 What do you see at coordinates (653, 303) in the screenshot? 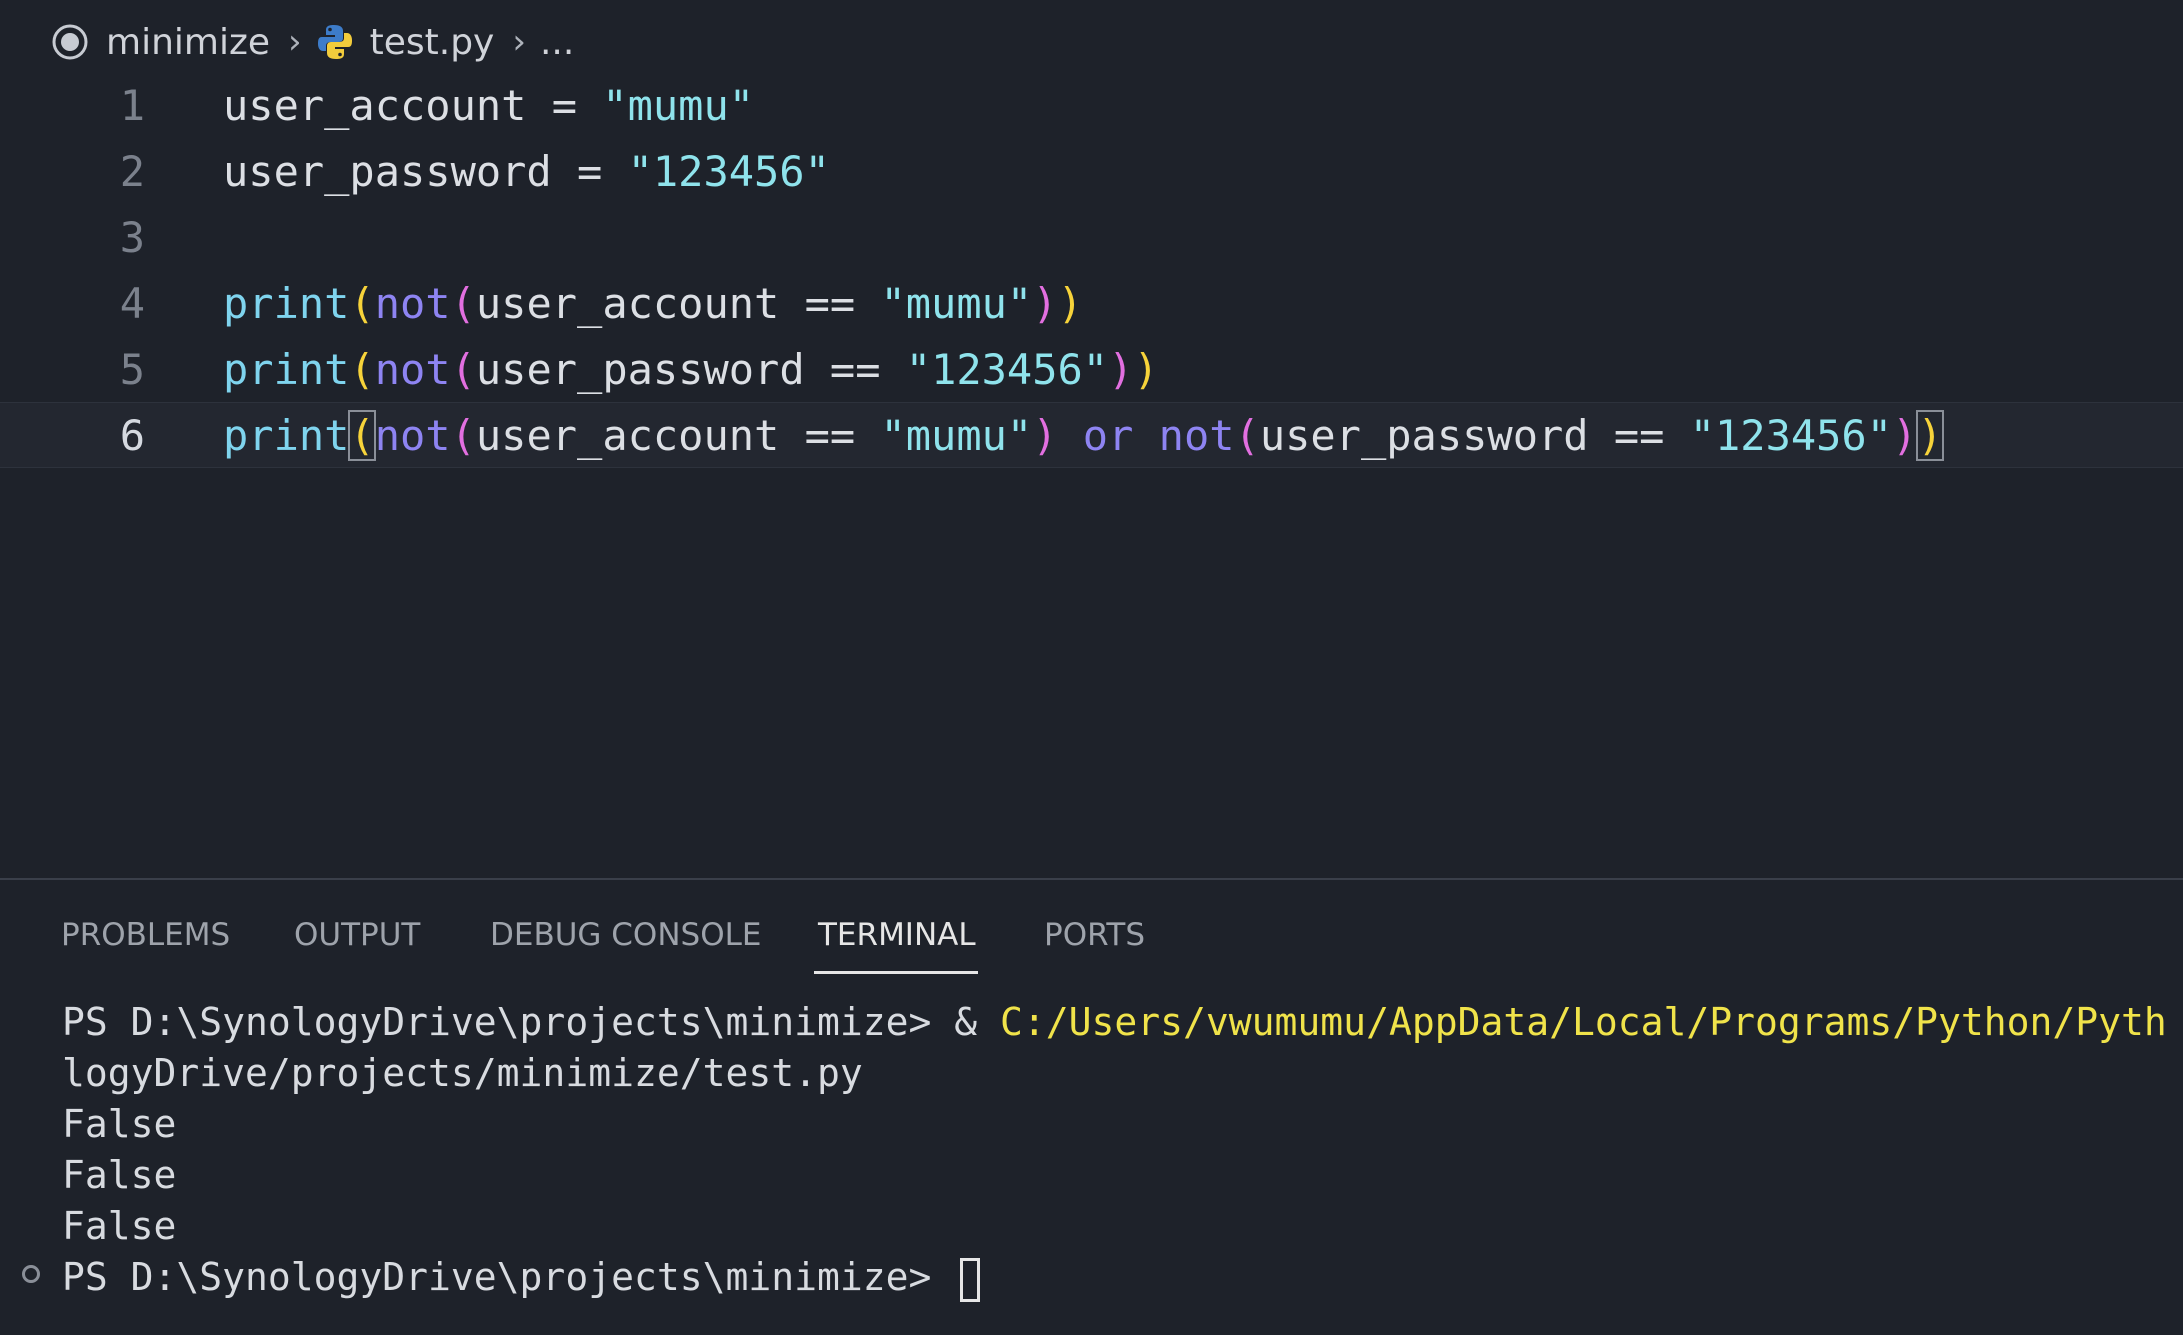
I see `code-text: print(not(user_account == "mumu"))` at bounding box center [653, 303].